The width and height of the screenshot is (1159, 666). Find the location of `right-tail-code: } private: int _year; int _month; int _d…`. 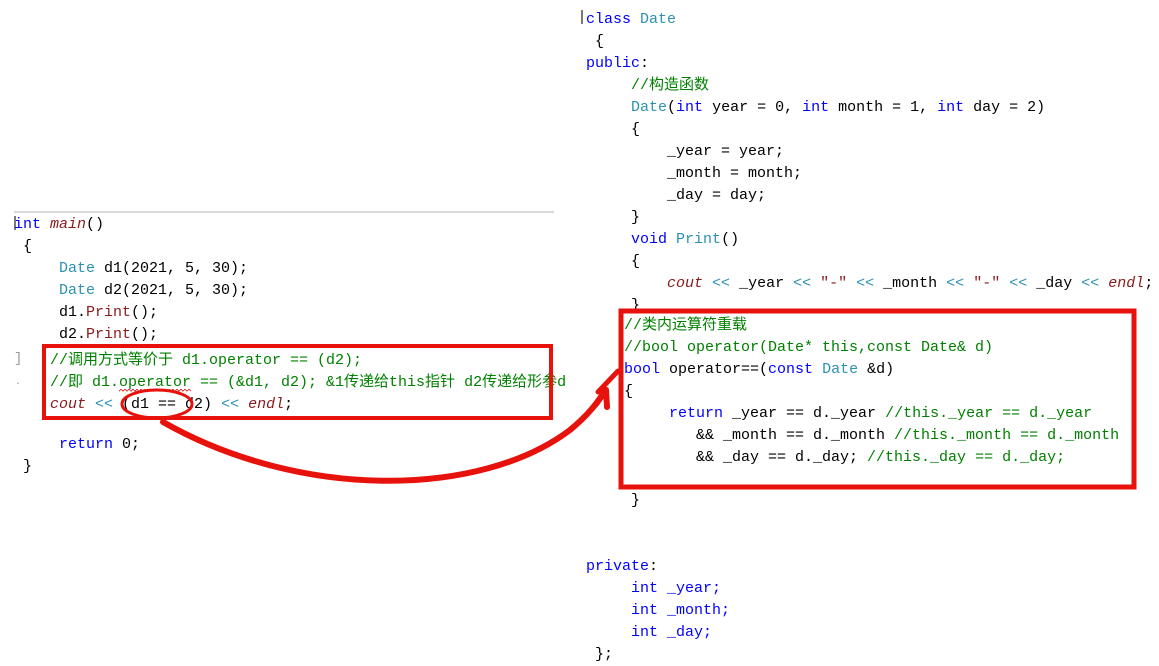

right-tail-code: } private: int _year; int _month; int _d… is located at coordinates (658, 578).